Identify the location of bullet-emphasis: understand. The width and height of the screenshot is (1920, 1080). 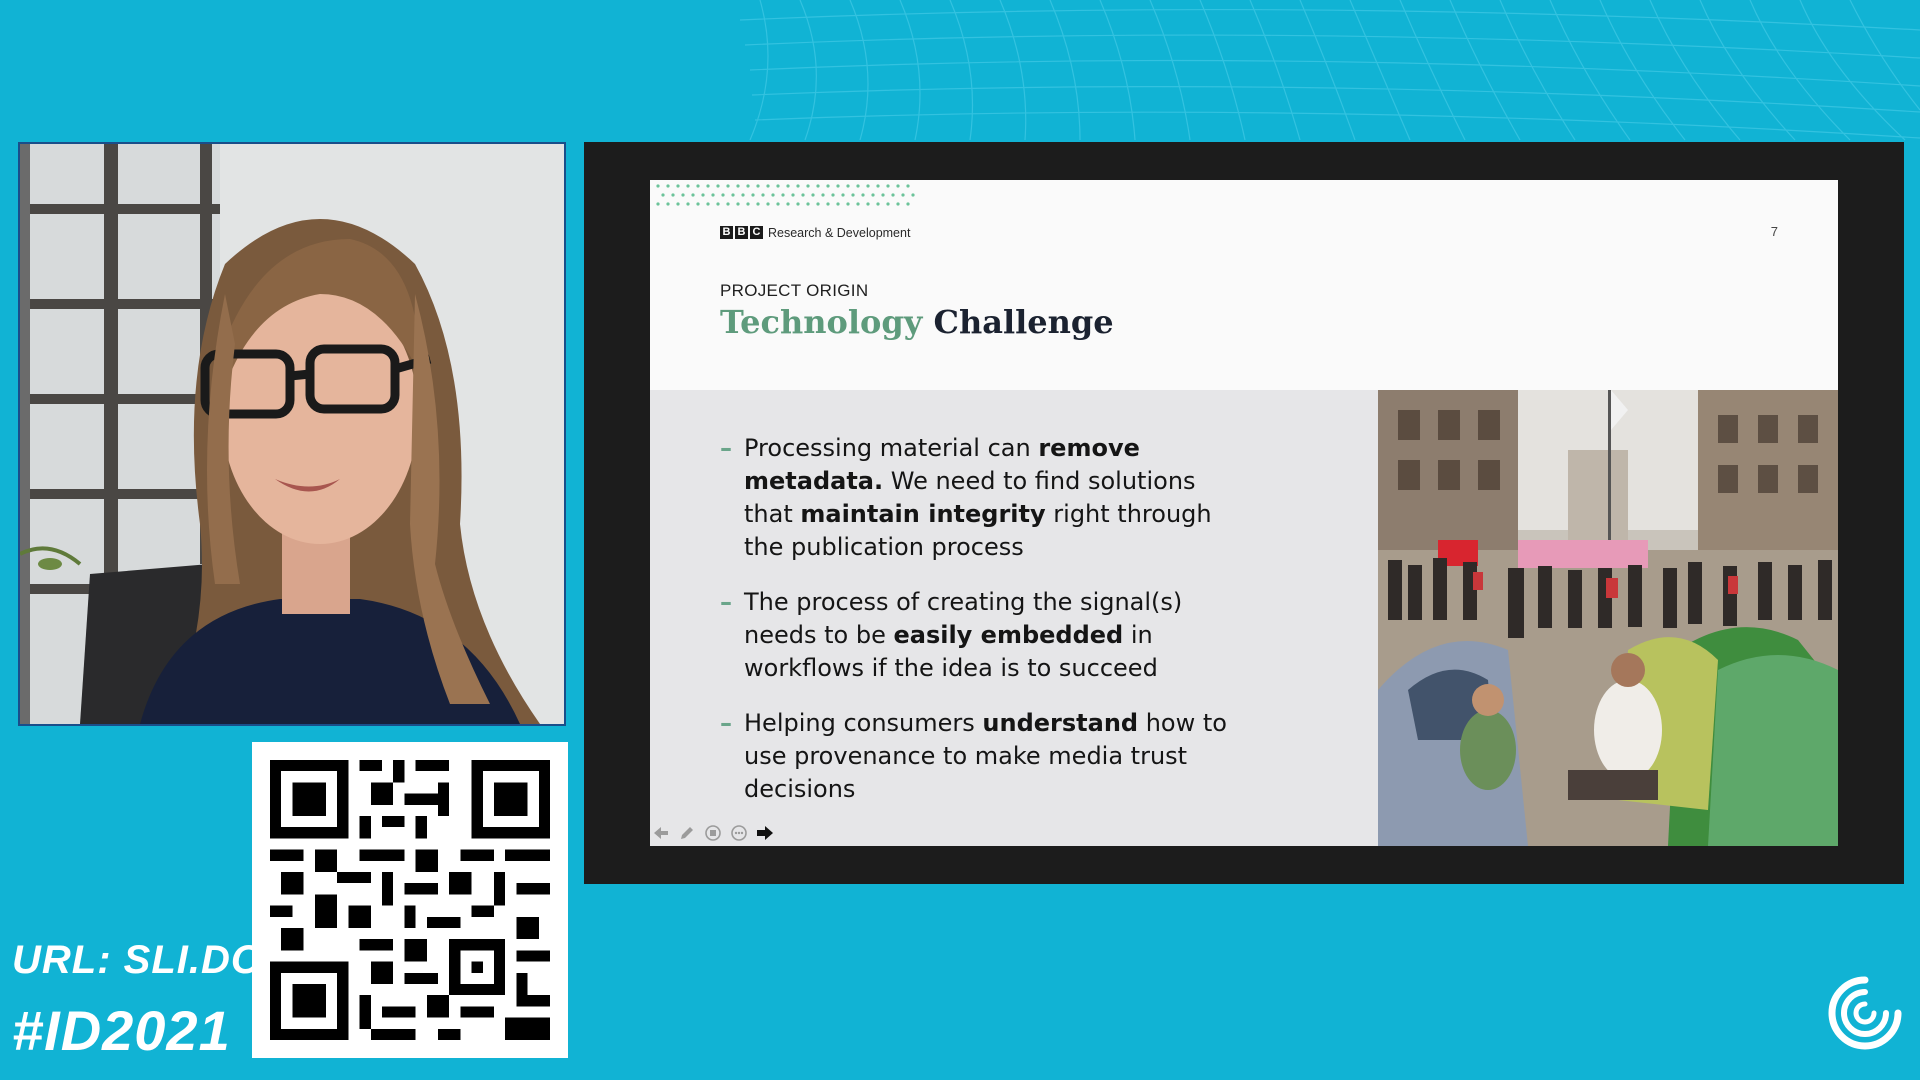
(1060, 723).